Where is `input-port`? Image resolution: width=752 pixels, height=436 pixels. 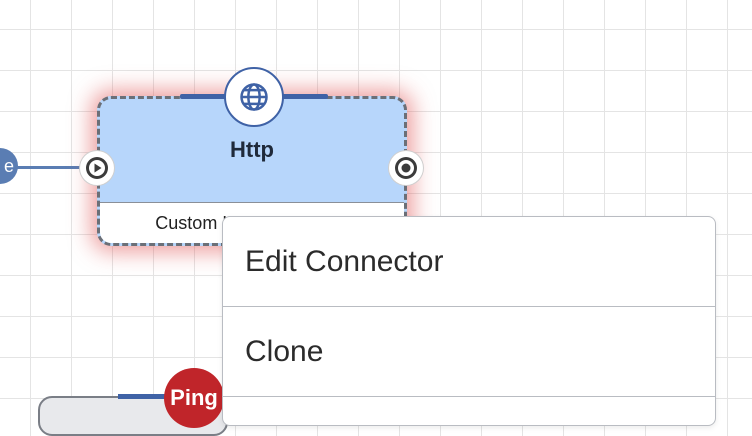 input-port is located at coordinates (97, 168).